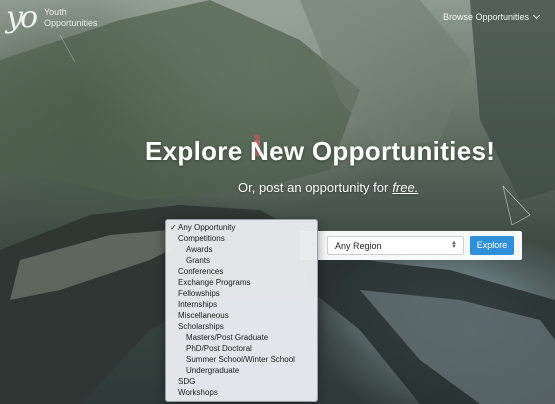 Image resolution: width=555 pixels, height=404 pixels. What do you see at coordinates (203, 315) in the screenshot?
I see `dropdown-option-label: Miscellaneous` at bounding box center [203, 315].